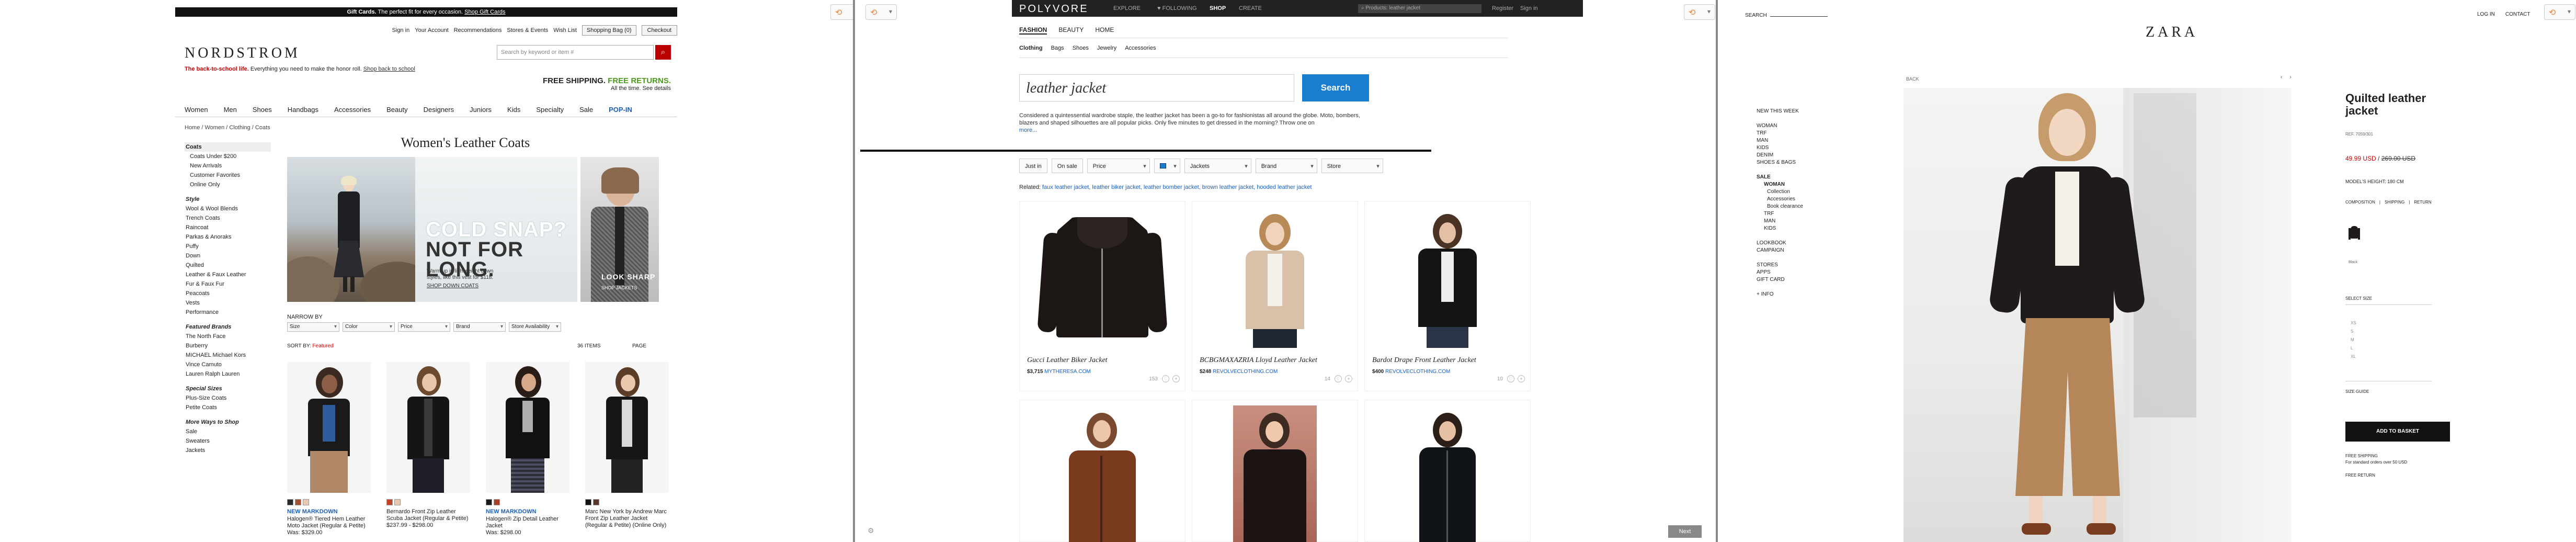 This screenshot has height=542, width=2576. I want to click on product-title: Halogen® Zip Detail Leather Jacket, so click(522, 522).